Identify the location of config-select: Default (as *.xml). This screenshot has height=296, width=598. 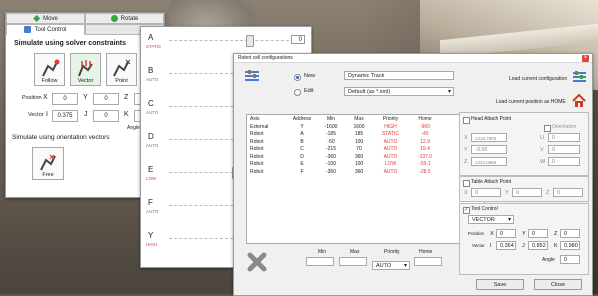
(399, 91).